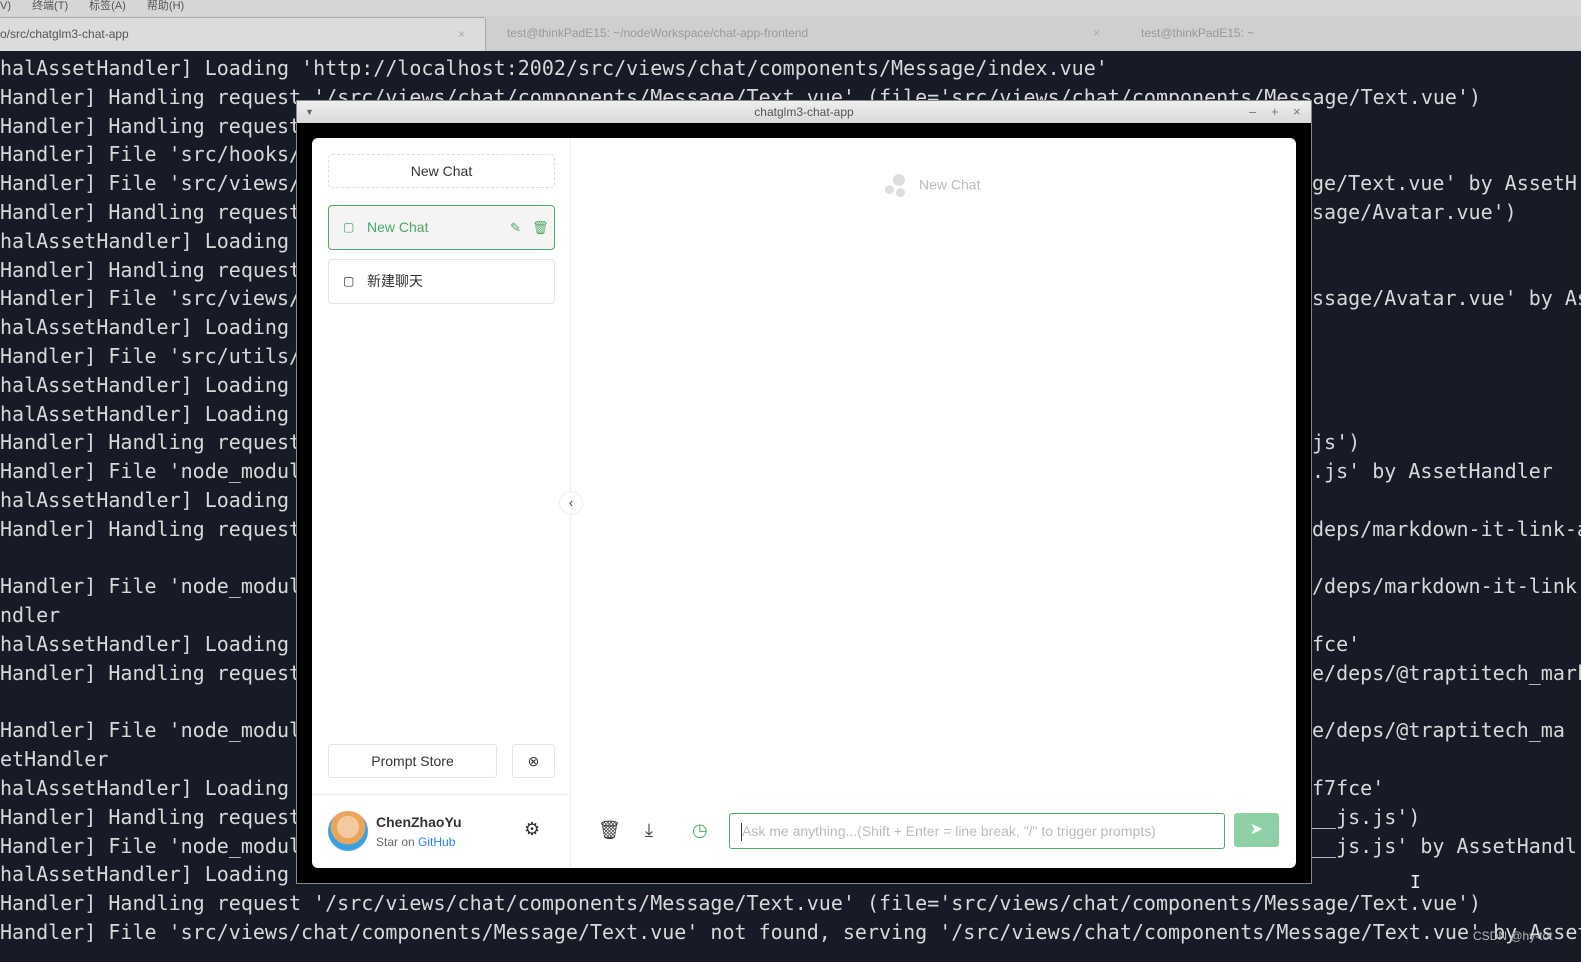  What do you see at coordinates (165, 6) in the screenshot?
I see `menu-help: 帮助(H)` at bounding box center [165, 6].